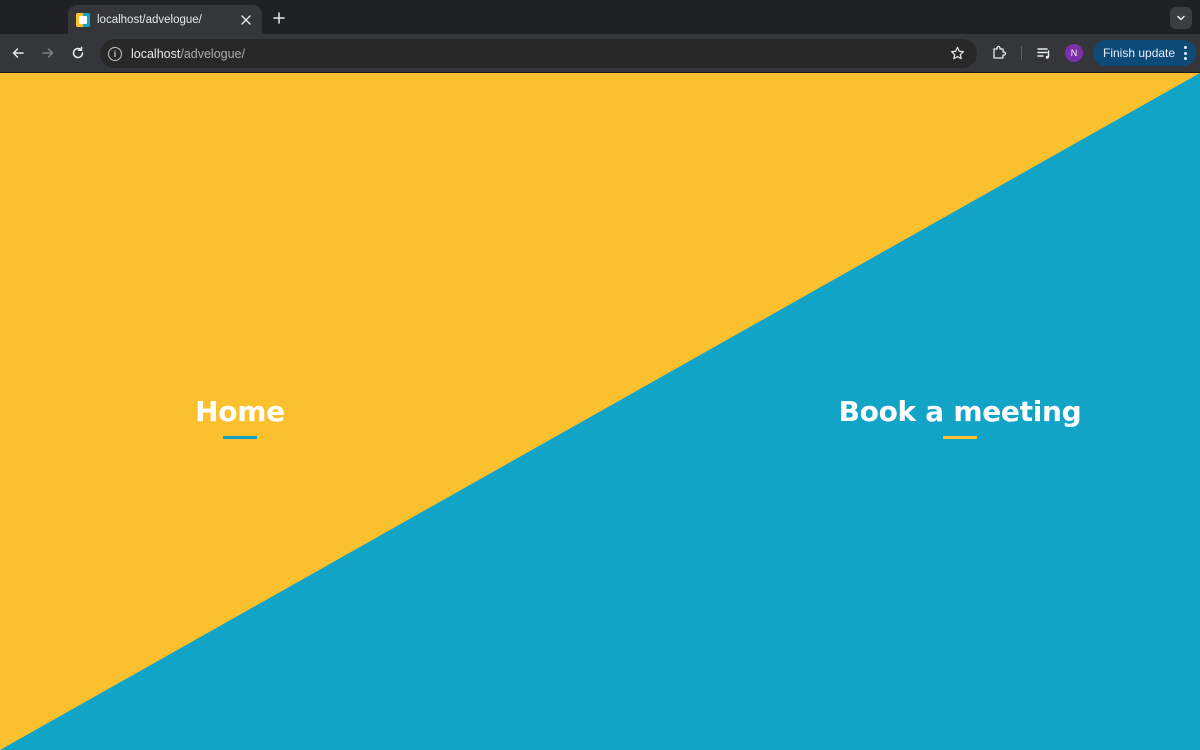 The width and height of the screenshot is (1200, 750). Describe the element at coordinates (48, 53) in the screenshot. I see `arrow-right-icon` at that location.